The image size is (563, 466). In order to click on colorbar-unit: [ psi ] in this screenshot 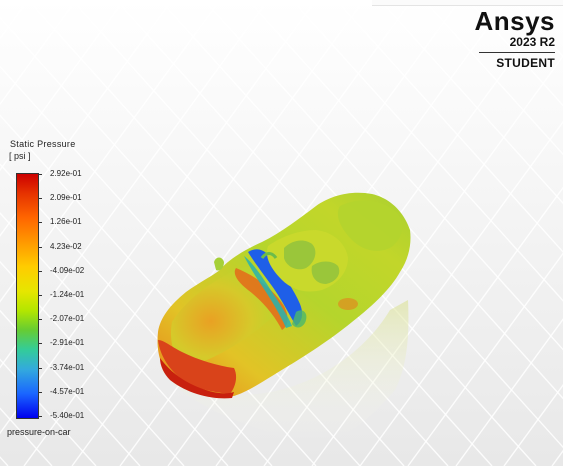, I will do `click(20, 156)`.